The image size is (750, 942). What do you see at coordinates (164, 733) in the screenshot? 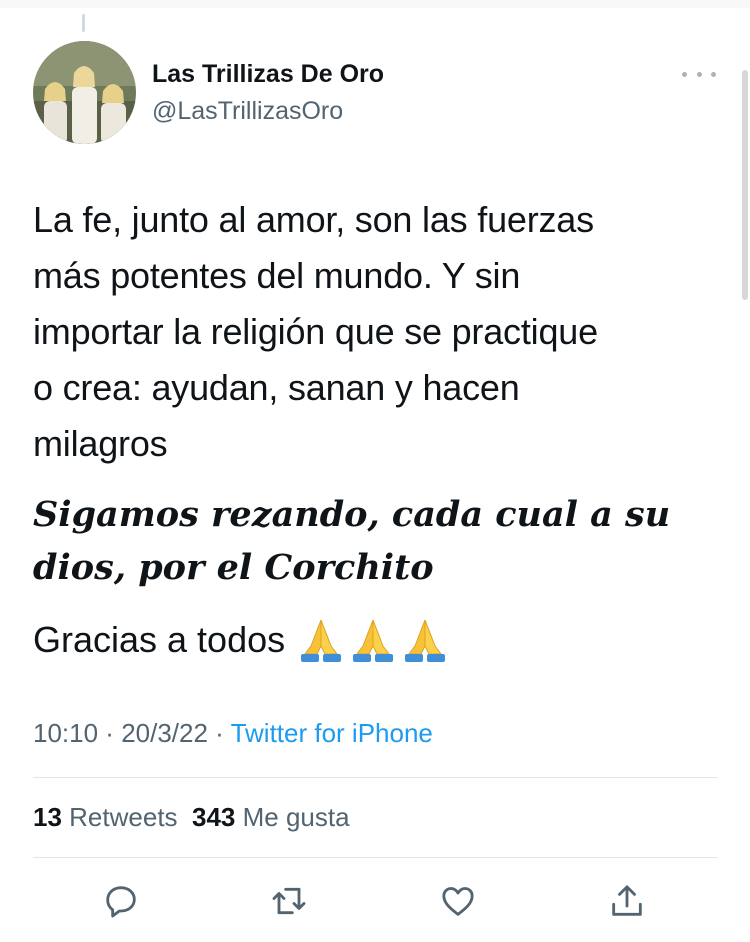
I see `tweet-date: 20/3/22` at bounding box center [164, 733].